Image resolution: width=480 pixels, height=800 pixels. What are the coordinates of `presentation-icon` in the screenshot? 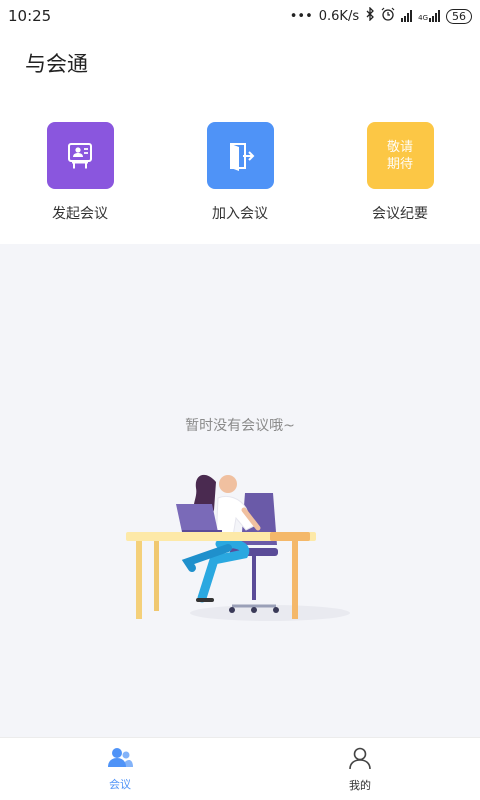 It's located at (80, 155).